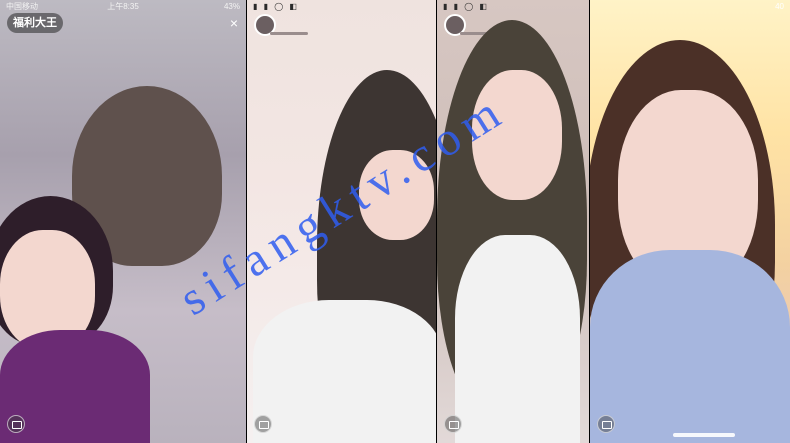 The width and height of the screenshot is (790, 443). Describe the element at coordinates (35, 23) in the screenshot. I see `channel-badge: 福利大王` at that location.